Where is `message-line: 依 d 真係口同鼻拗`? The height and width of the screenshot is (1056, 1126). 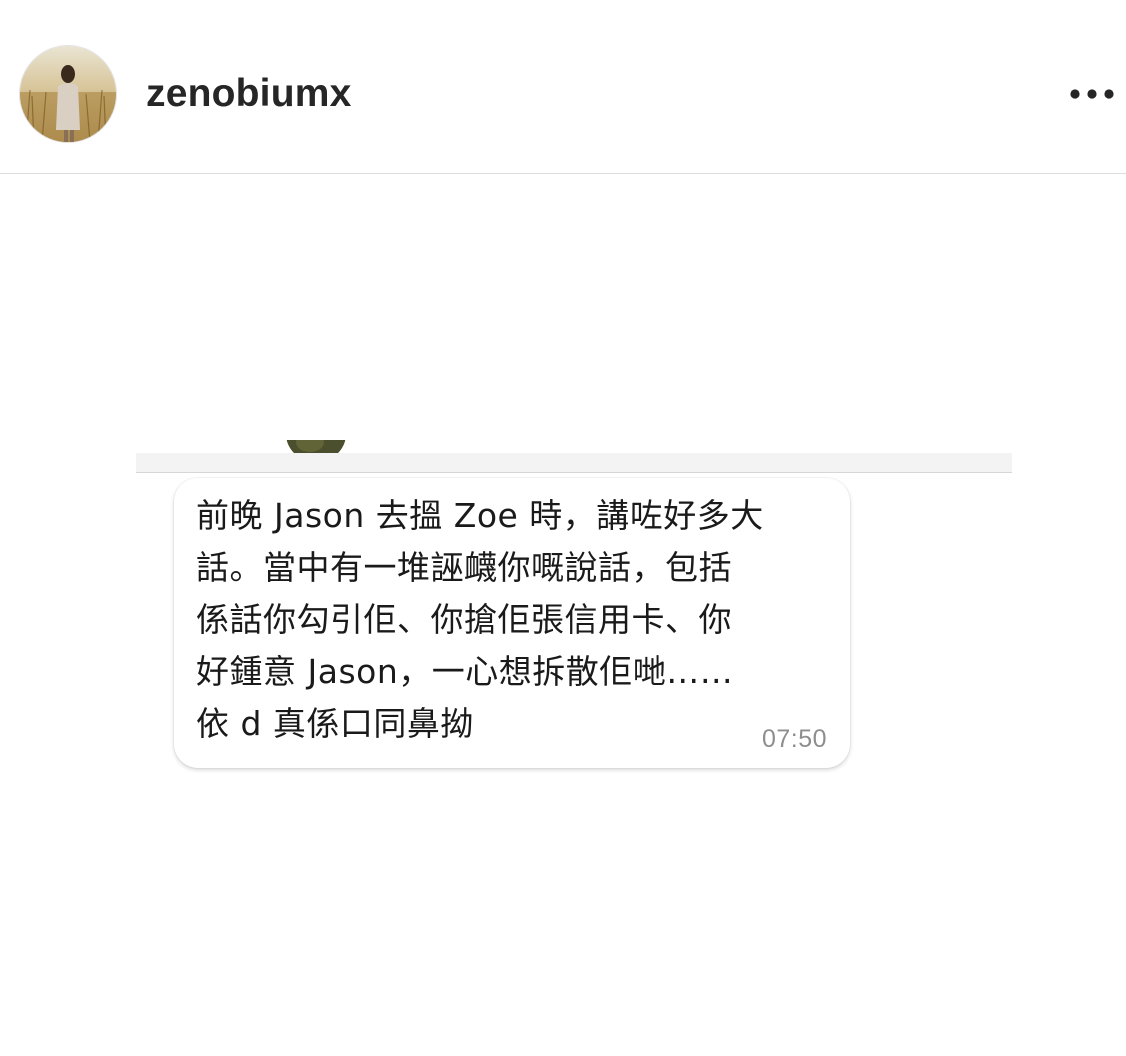 message-line: 依 d 真係口同鼻拗 is located at coordinates (335, 723).